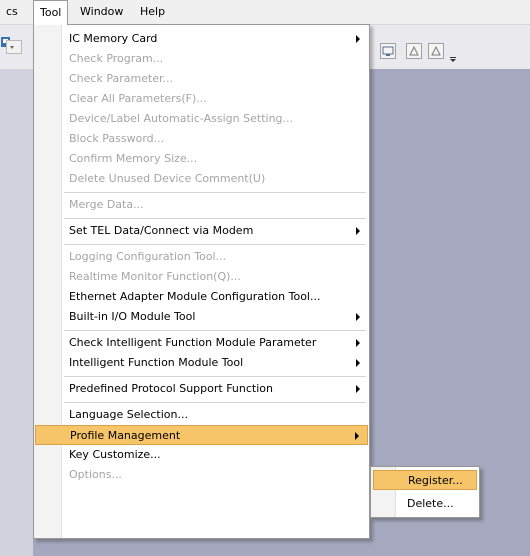  I want to click on menu-item-predefined-protocol-support: Predefined Protocol Support Function, so click(201, 389).